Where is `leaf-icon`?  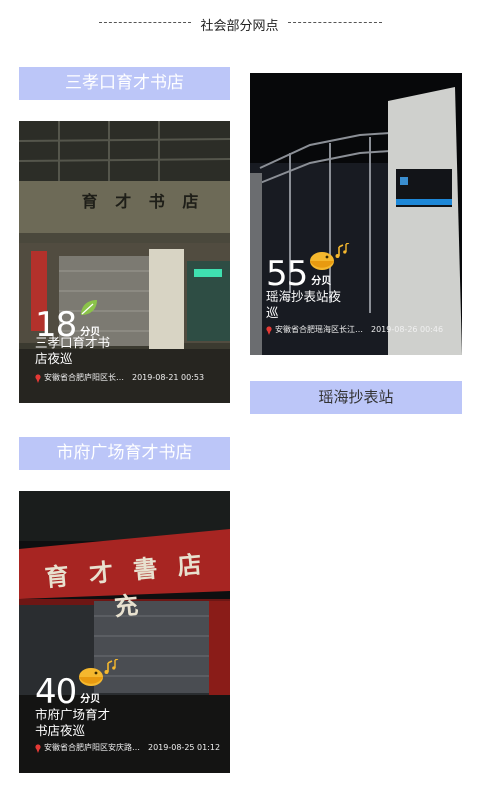 leaf-icon is located at coordinates (89, 307).